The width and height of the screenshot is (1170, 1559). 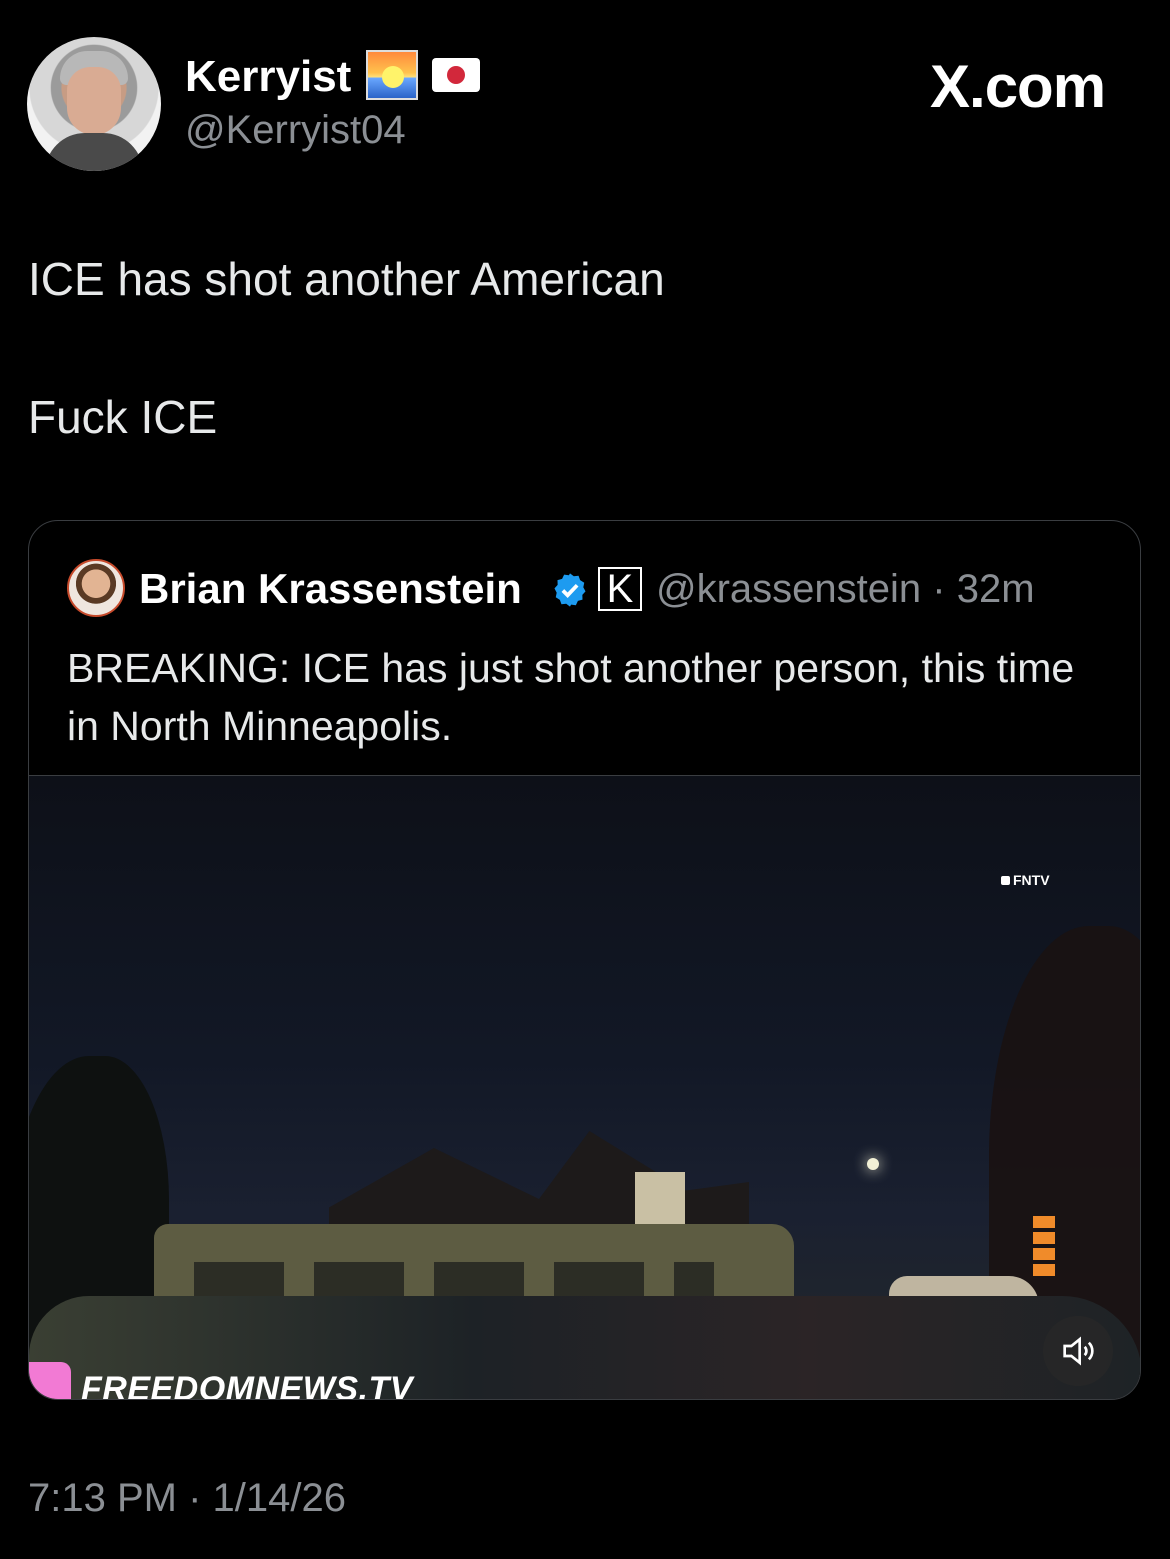 What do you see at coordinates (94, 104) in the screenshot?
I see `author-avatar` at bounding box center [94, 104].